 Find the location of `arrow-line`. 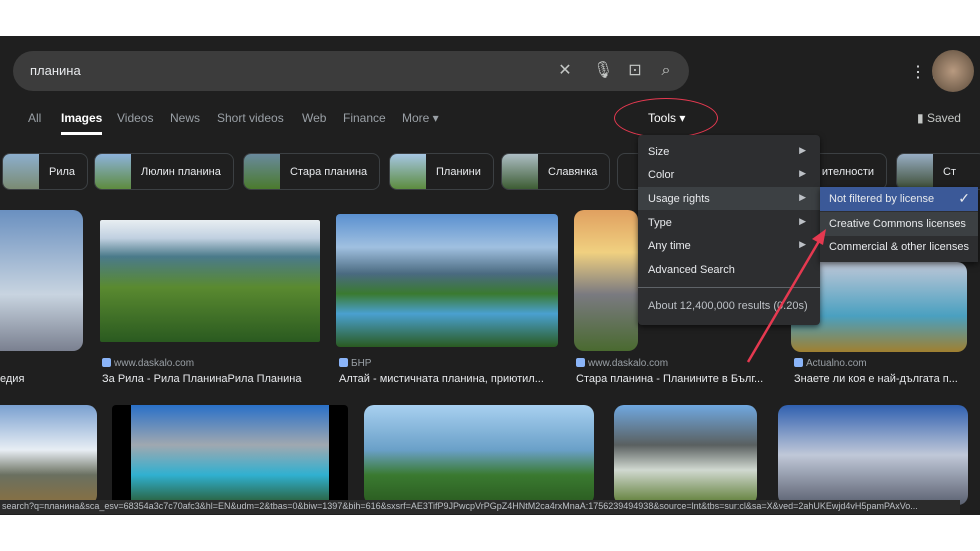

arrow-line is located at coordinates (785, 299).